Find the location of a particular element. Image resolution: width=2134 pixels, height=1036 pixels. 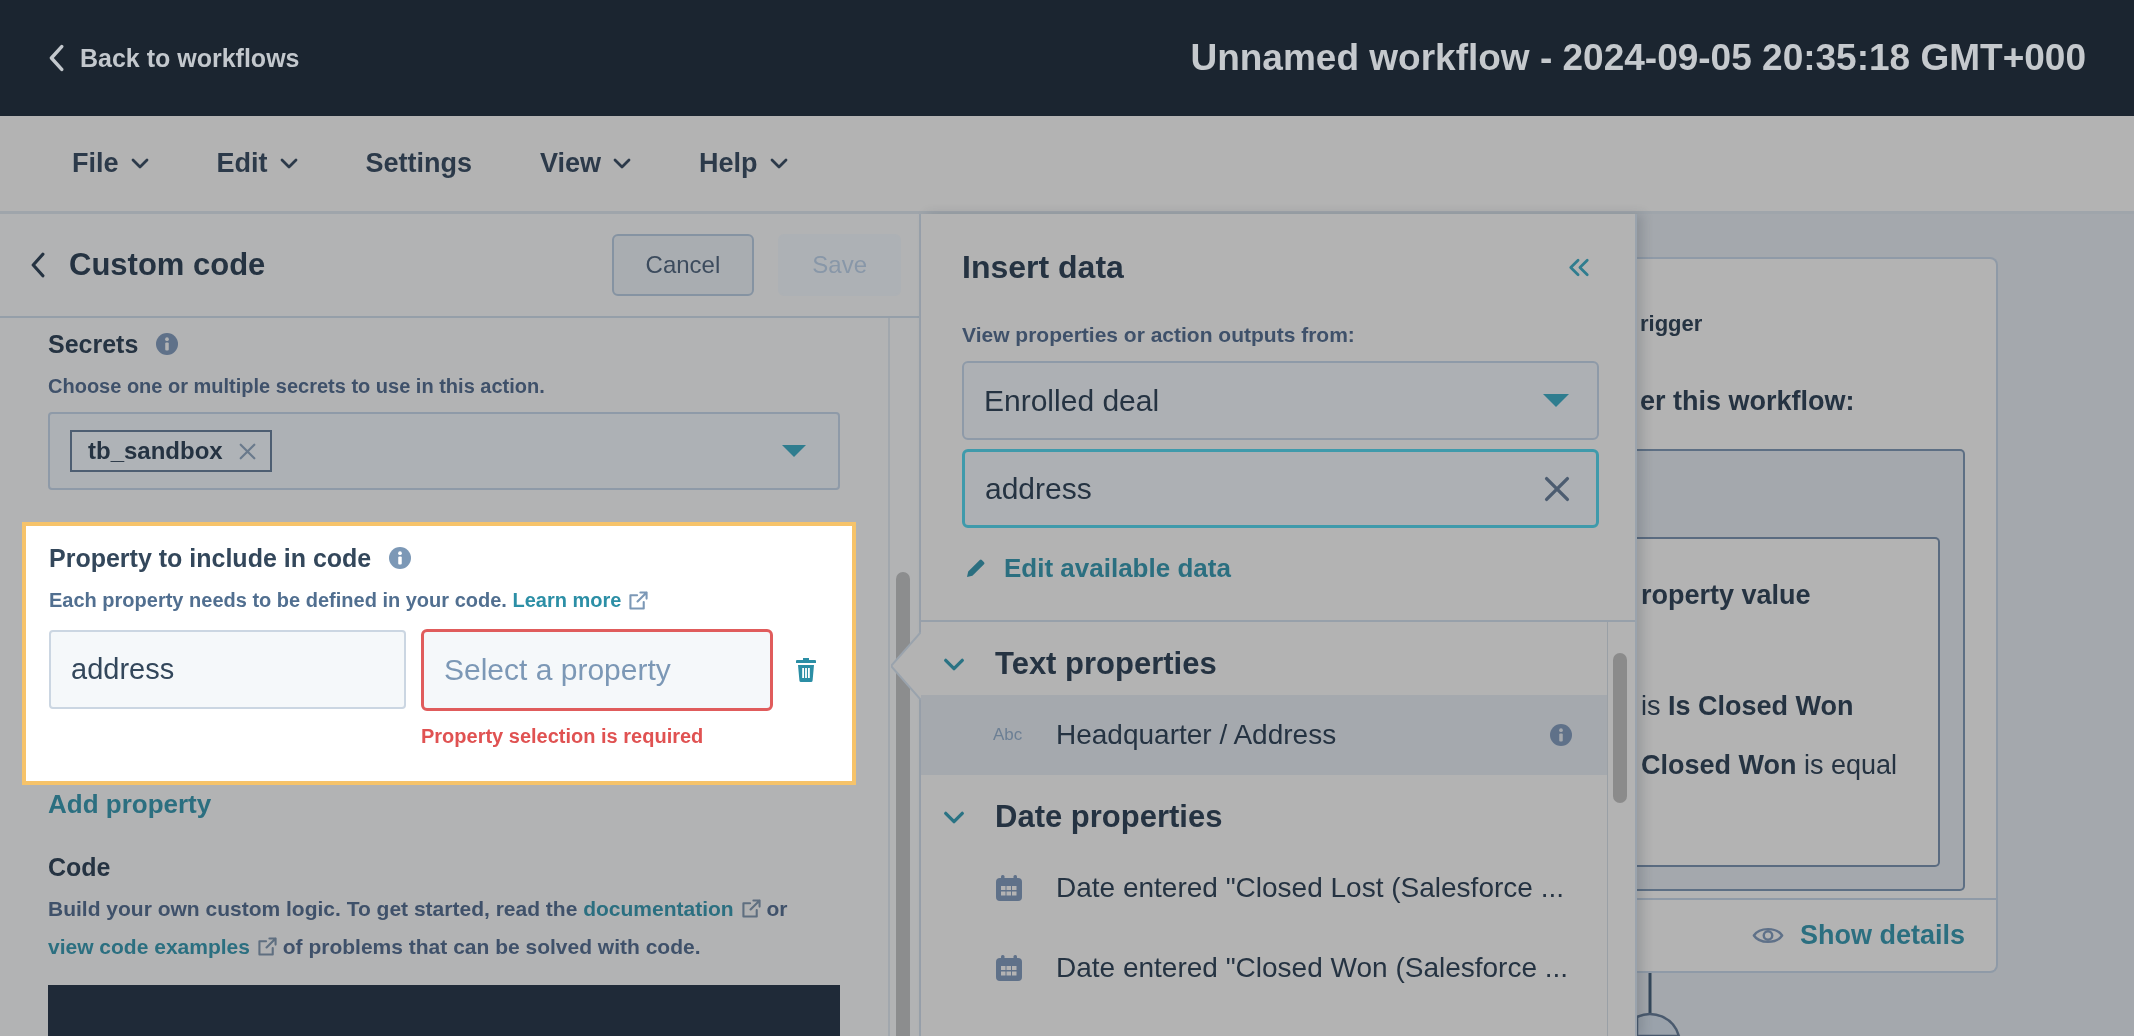

help-text: Each property needs to be defined in your code. Learn more is located at coordinates (439, 600).